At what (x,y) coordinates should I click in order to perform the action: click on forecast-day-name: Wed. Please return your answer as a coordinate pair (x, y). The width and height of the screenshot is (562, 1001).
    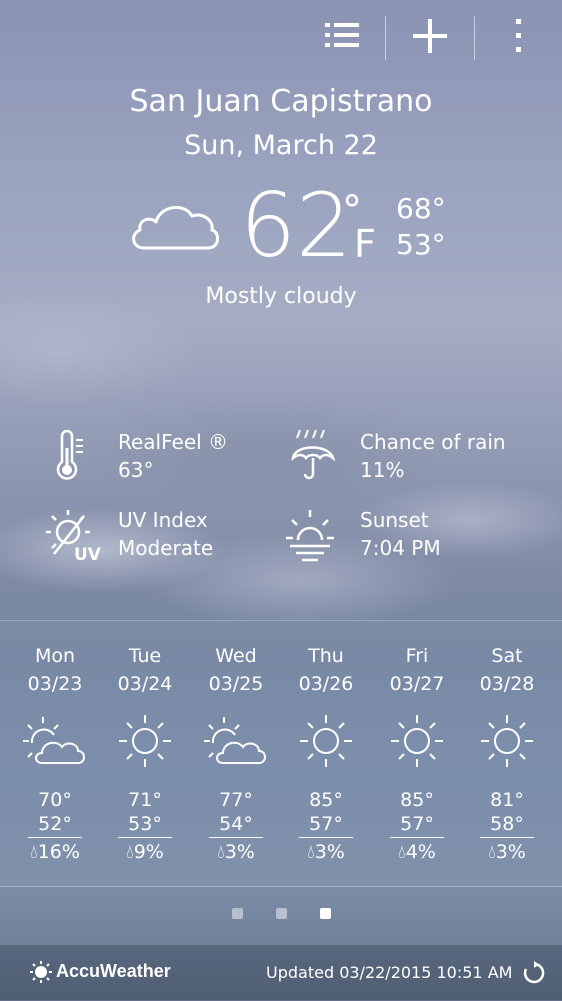
    Looking at the image, I should click on (236, 656).